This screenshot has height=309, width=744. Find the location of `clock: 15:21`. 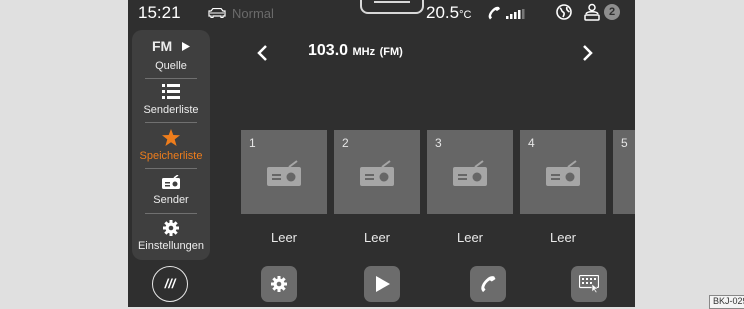

clock: 15:21 is located at coordinates (159, 12).